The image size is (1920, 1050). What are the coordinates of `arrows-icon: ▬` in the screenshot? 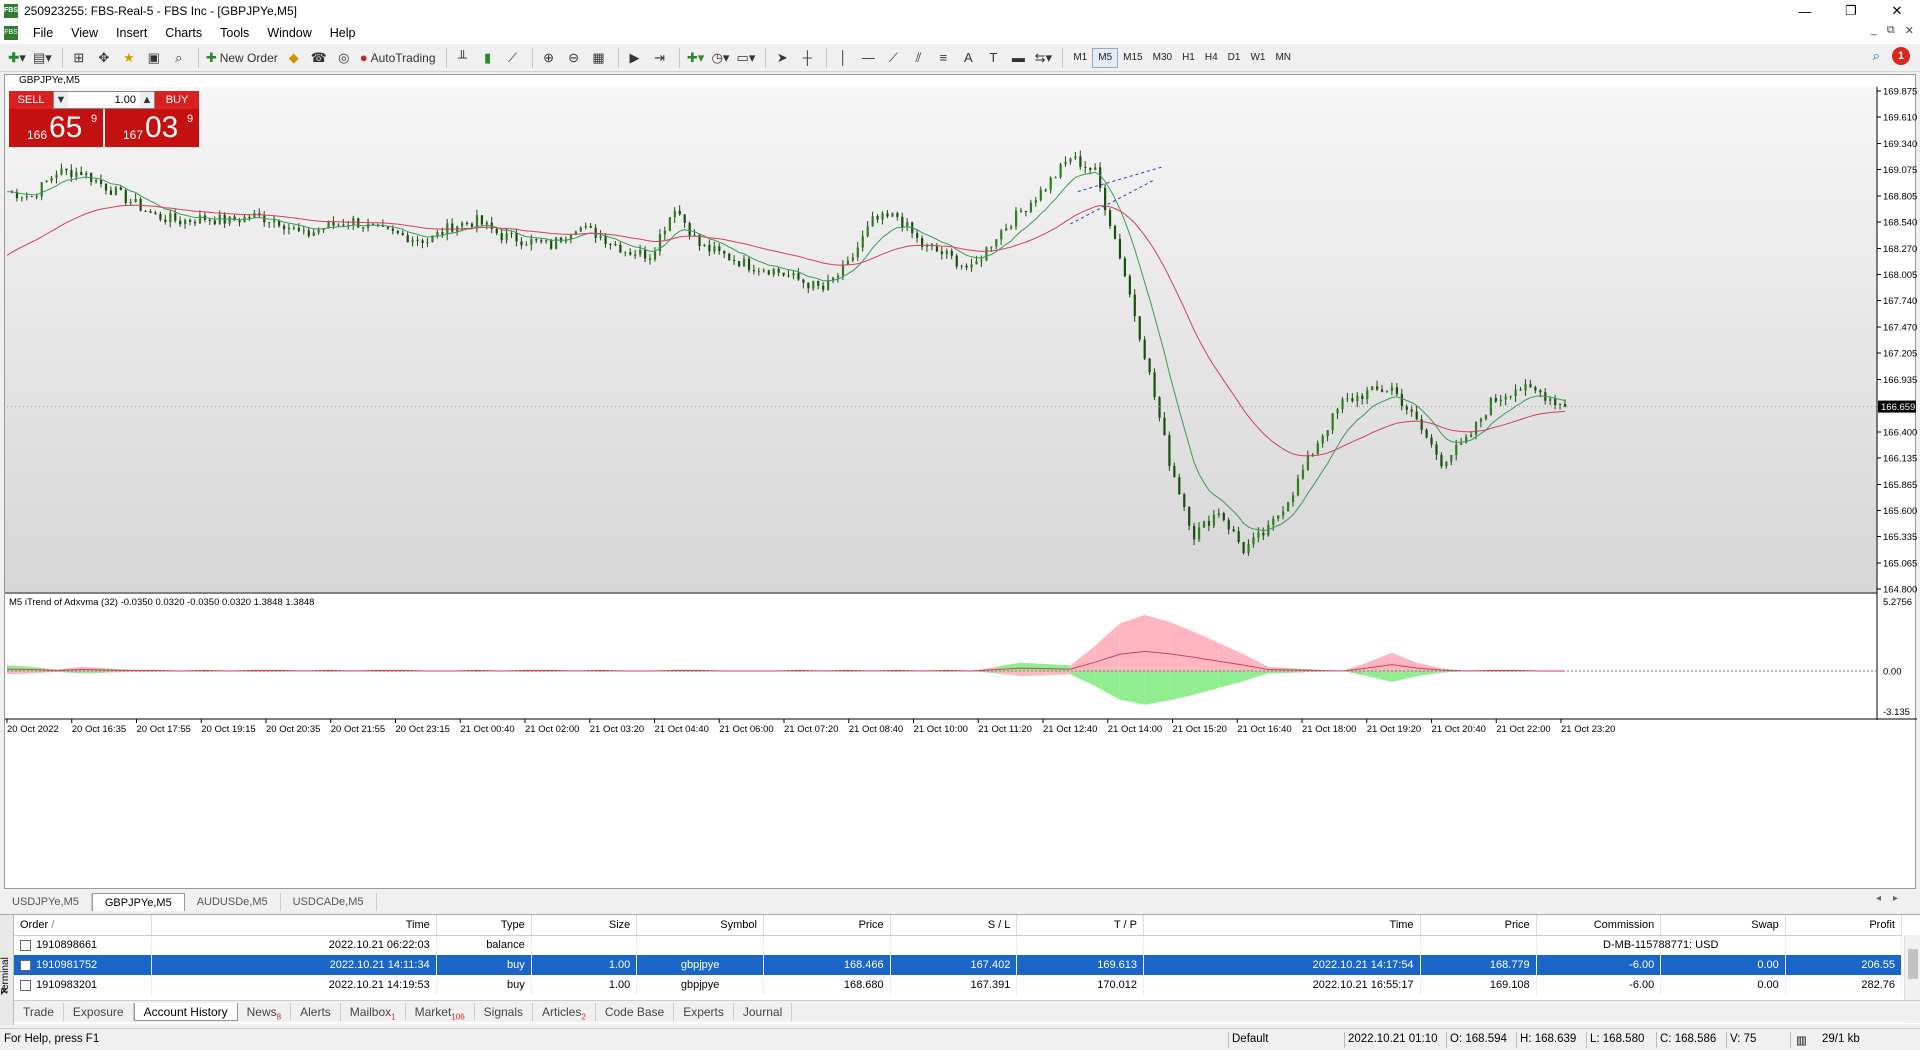 It's located at (1018, 58).